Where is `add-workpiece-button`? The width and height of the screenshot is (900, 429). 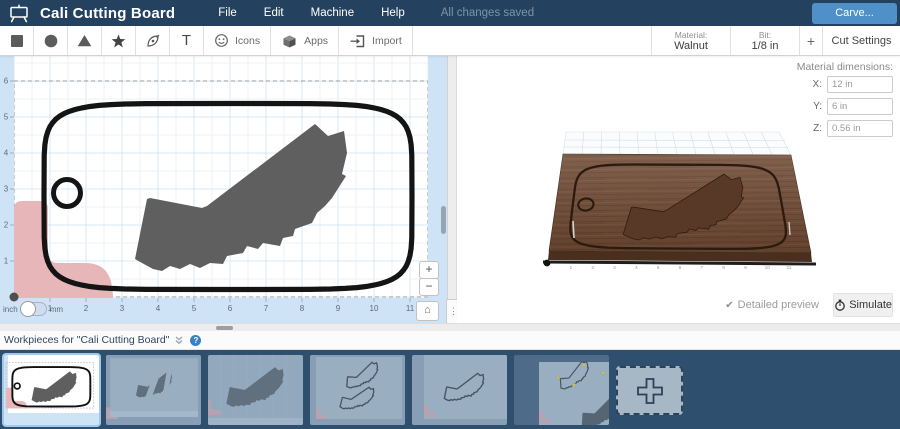
add-workpiece-button is located at coordinates (649, 390).